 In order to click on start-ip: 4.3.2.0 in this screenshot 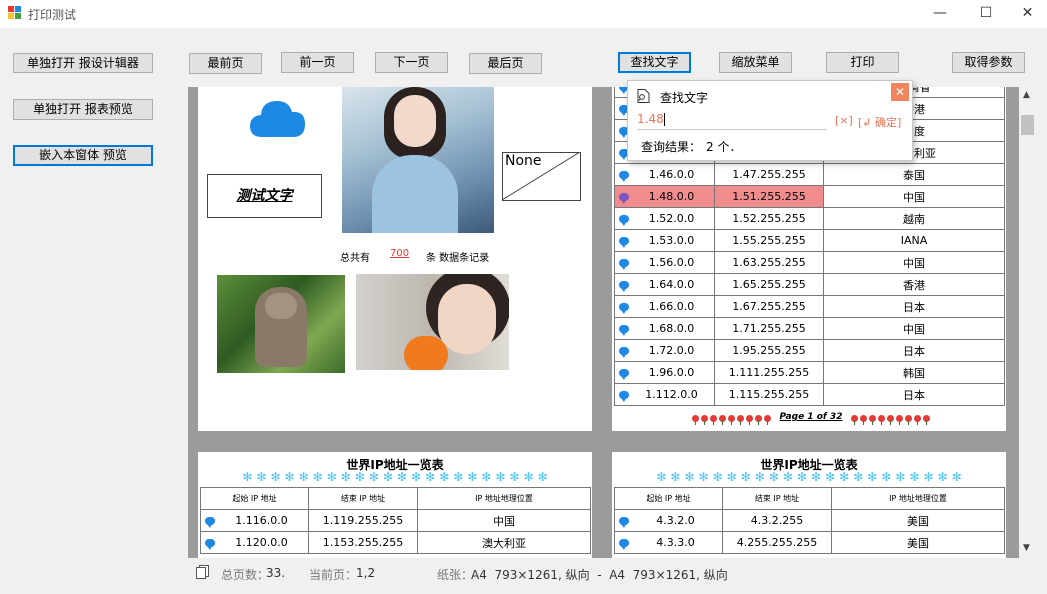, I will do `click(675, 520)`.